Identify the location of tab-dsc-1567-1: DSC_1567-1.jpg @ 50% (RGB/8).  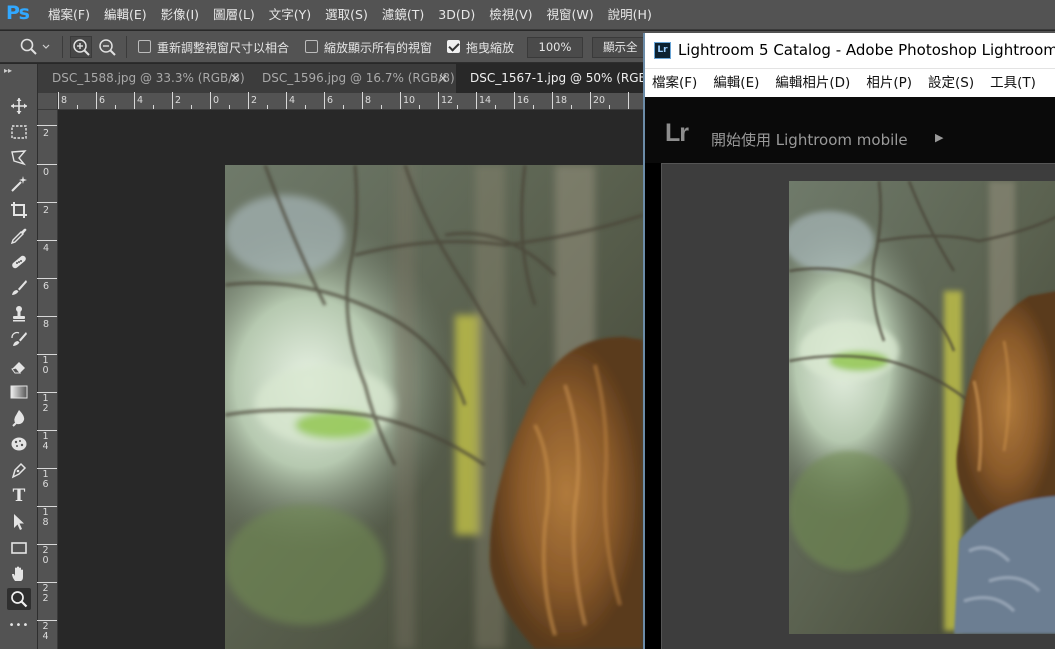
(552, 78).